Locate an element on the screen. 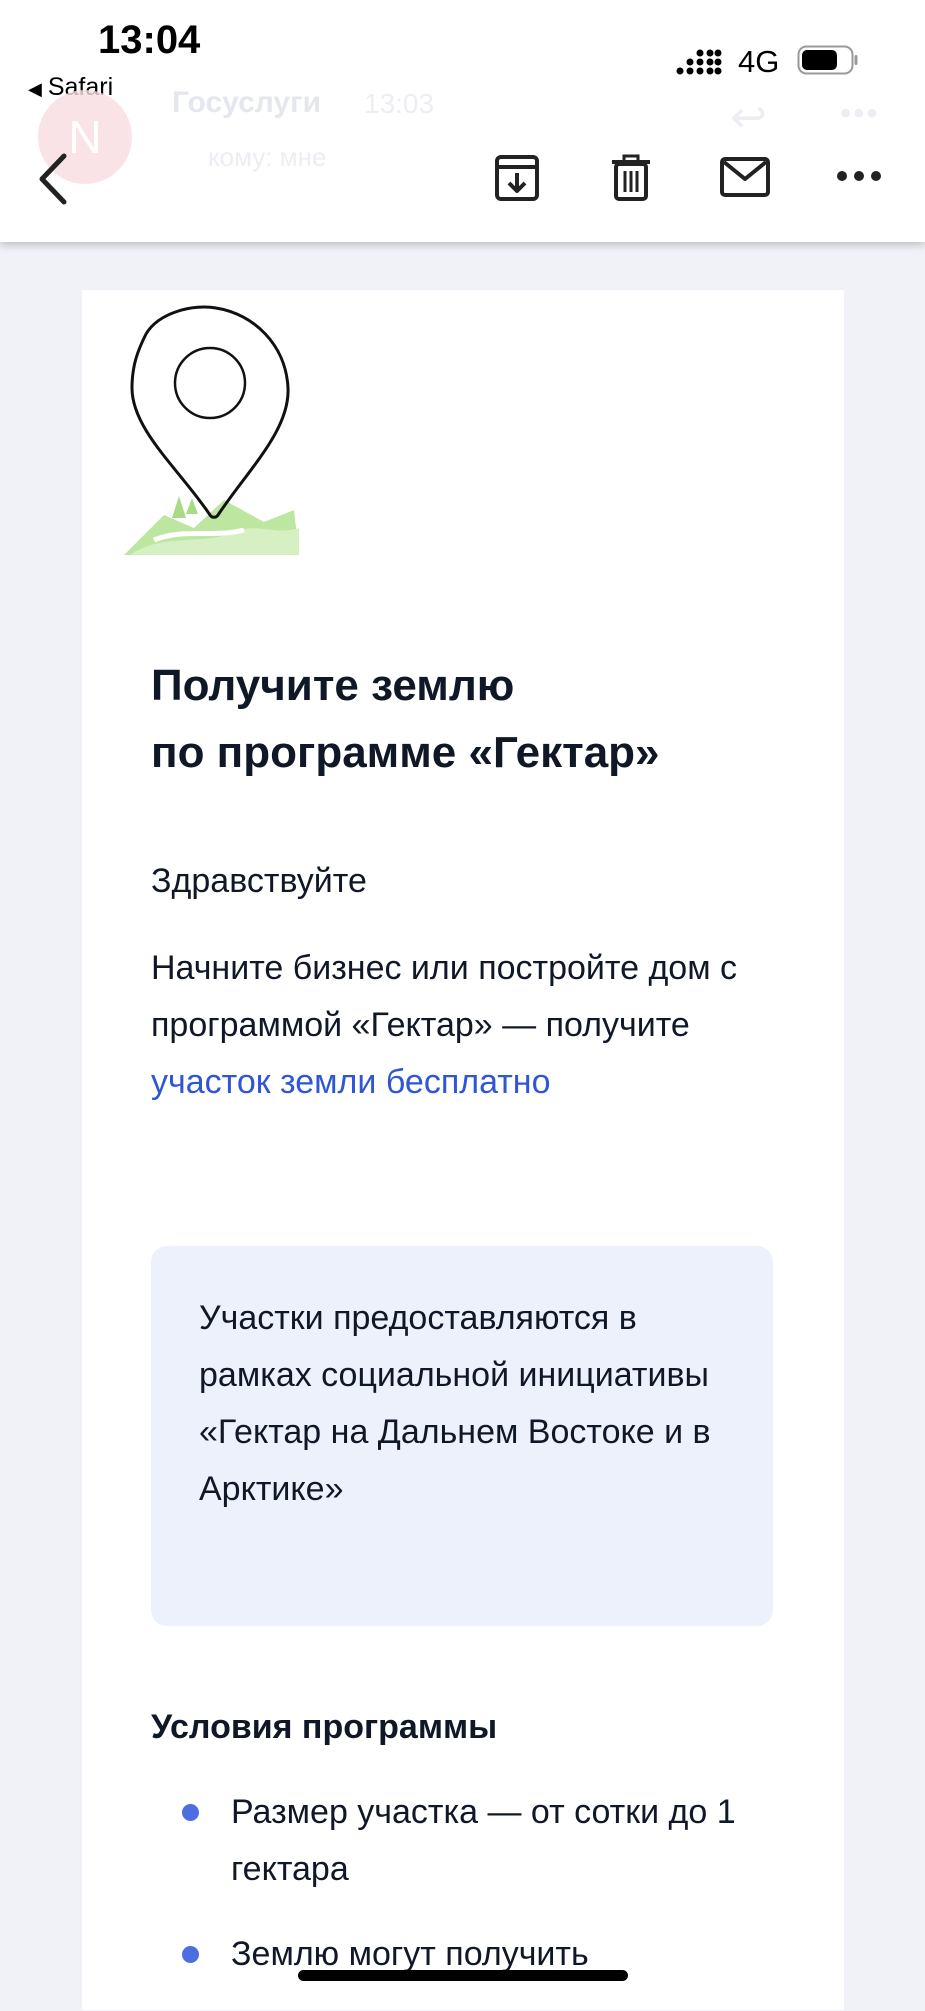 The image size is (925, 2011). header-more-icon: ••• is located at coordinates (860, 113).